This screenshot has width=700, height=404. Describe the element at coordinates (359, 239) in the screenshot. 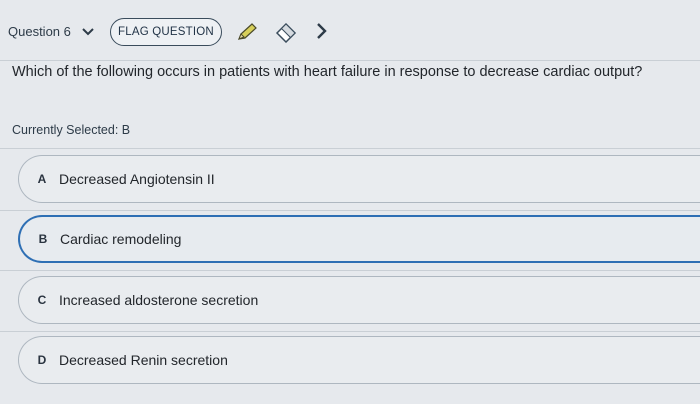

I see `option-b: B Cardiac remodeling` at that location.